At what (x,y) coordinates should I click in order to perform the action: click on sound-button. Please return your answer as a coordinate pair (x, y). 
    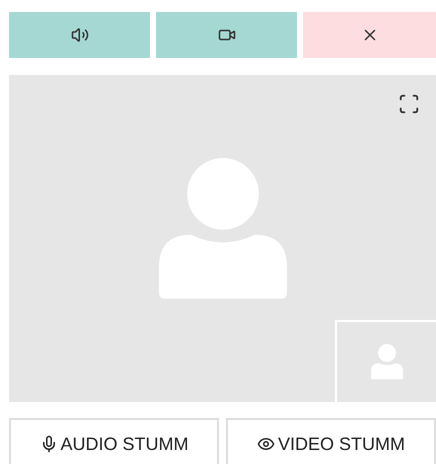
    Looking at the image, I should click on (79, 35).